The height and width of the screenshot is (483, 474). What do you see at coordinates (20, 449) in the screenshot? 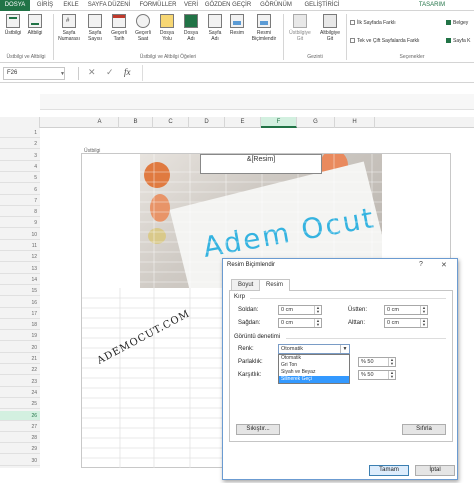
I see `row-header: 29` at bounding box center [20, 449].